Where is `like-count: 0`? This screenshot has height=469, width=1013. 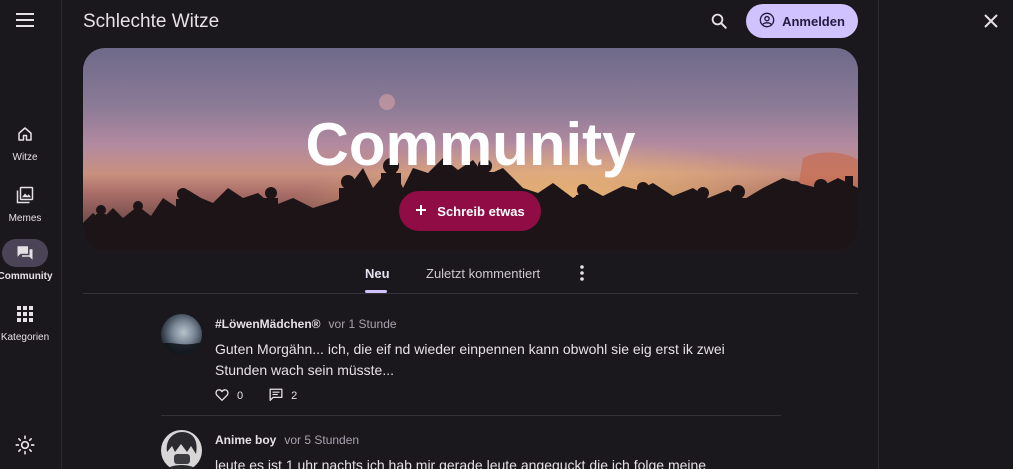 like-count: 0 is located at coordinates (240, 396).